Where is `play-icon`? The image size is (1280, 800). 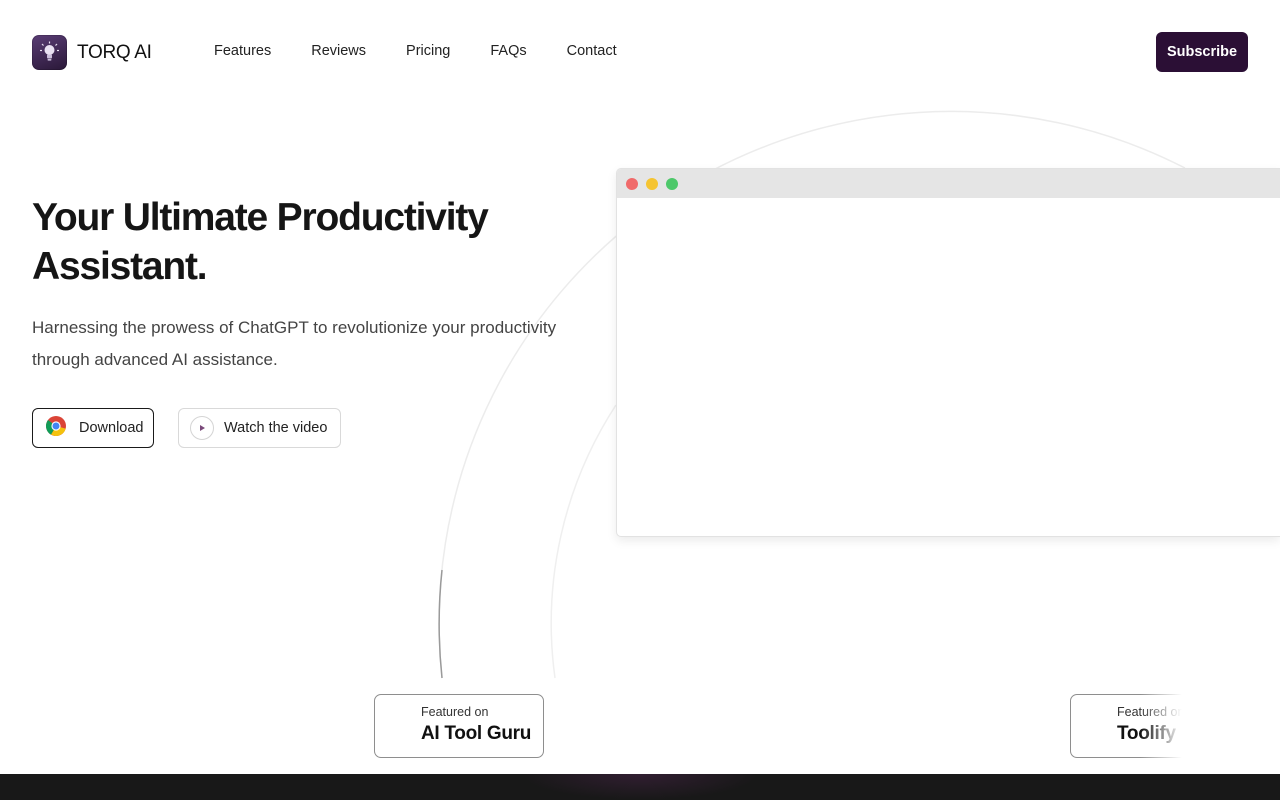 play-icon is located at coordinates (202, 428).